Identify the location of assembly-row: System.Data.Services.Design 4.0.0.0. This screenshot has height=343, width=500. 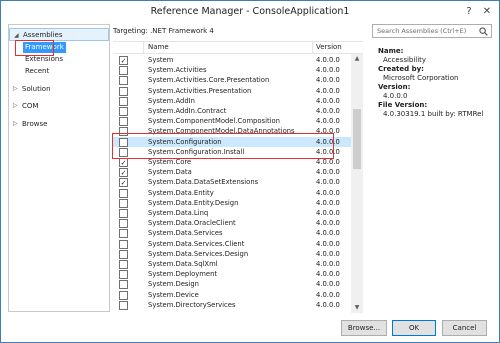
(232, 254).